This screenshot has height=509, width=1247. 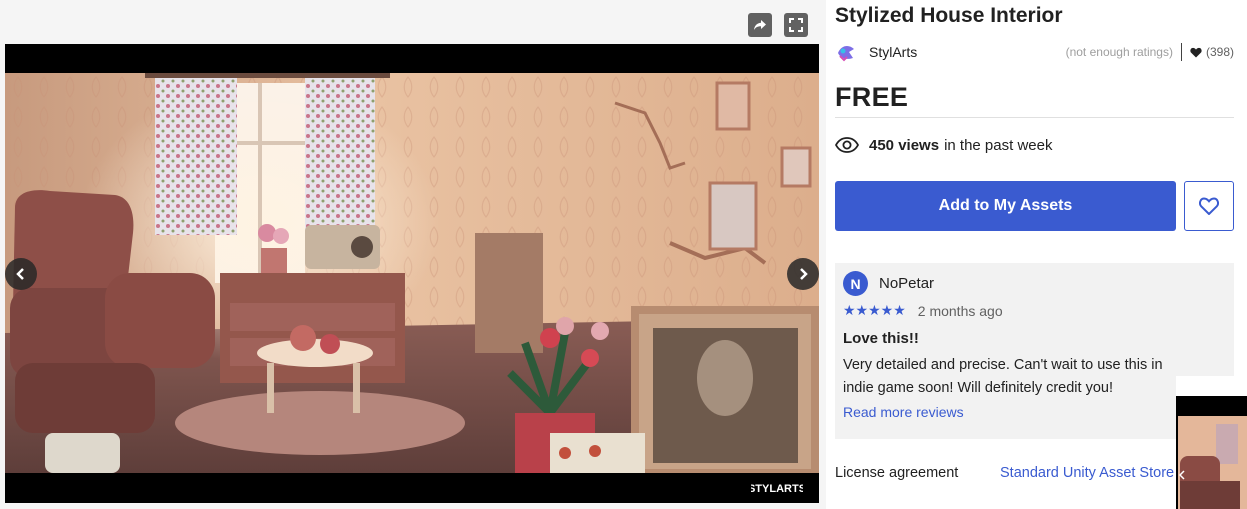 I want to click on share-icon, so click(x=760, y=25).